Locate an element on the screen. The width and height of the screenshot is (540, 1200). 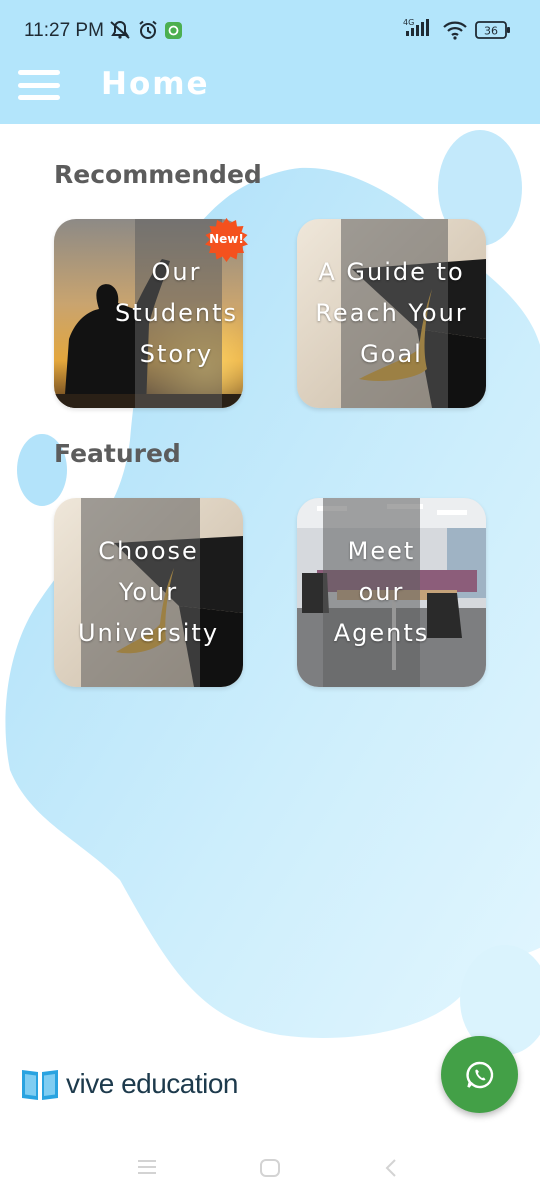
card-choose-university: Choose Your University is located at coordinates (148, 592).